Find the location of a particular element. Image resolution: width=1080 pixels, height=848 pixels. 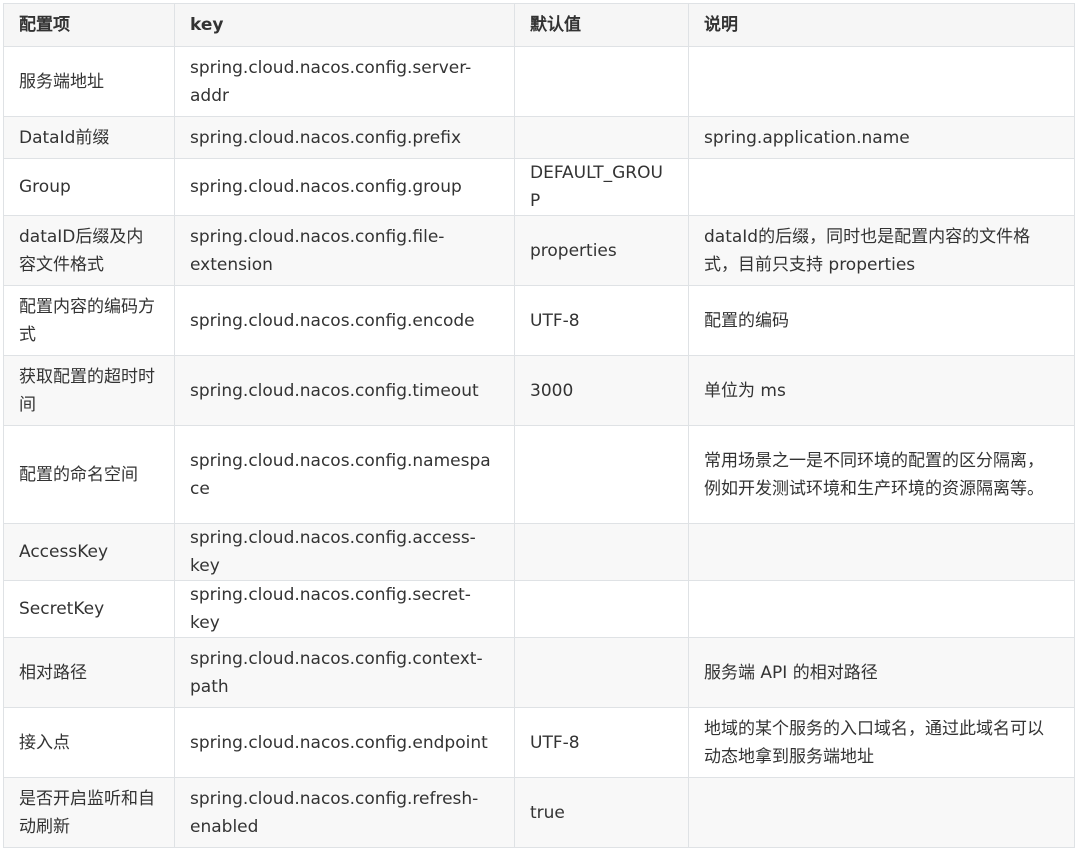

description-cell: 地域的某个服务的入口域名，通过此域名可以动态地拿到服务端地址 is located at coordinates (881, 742).